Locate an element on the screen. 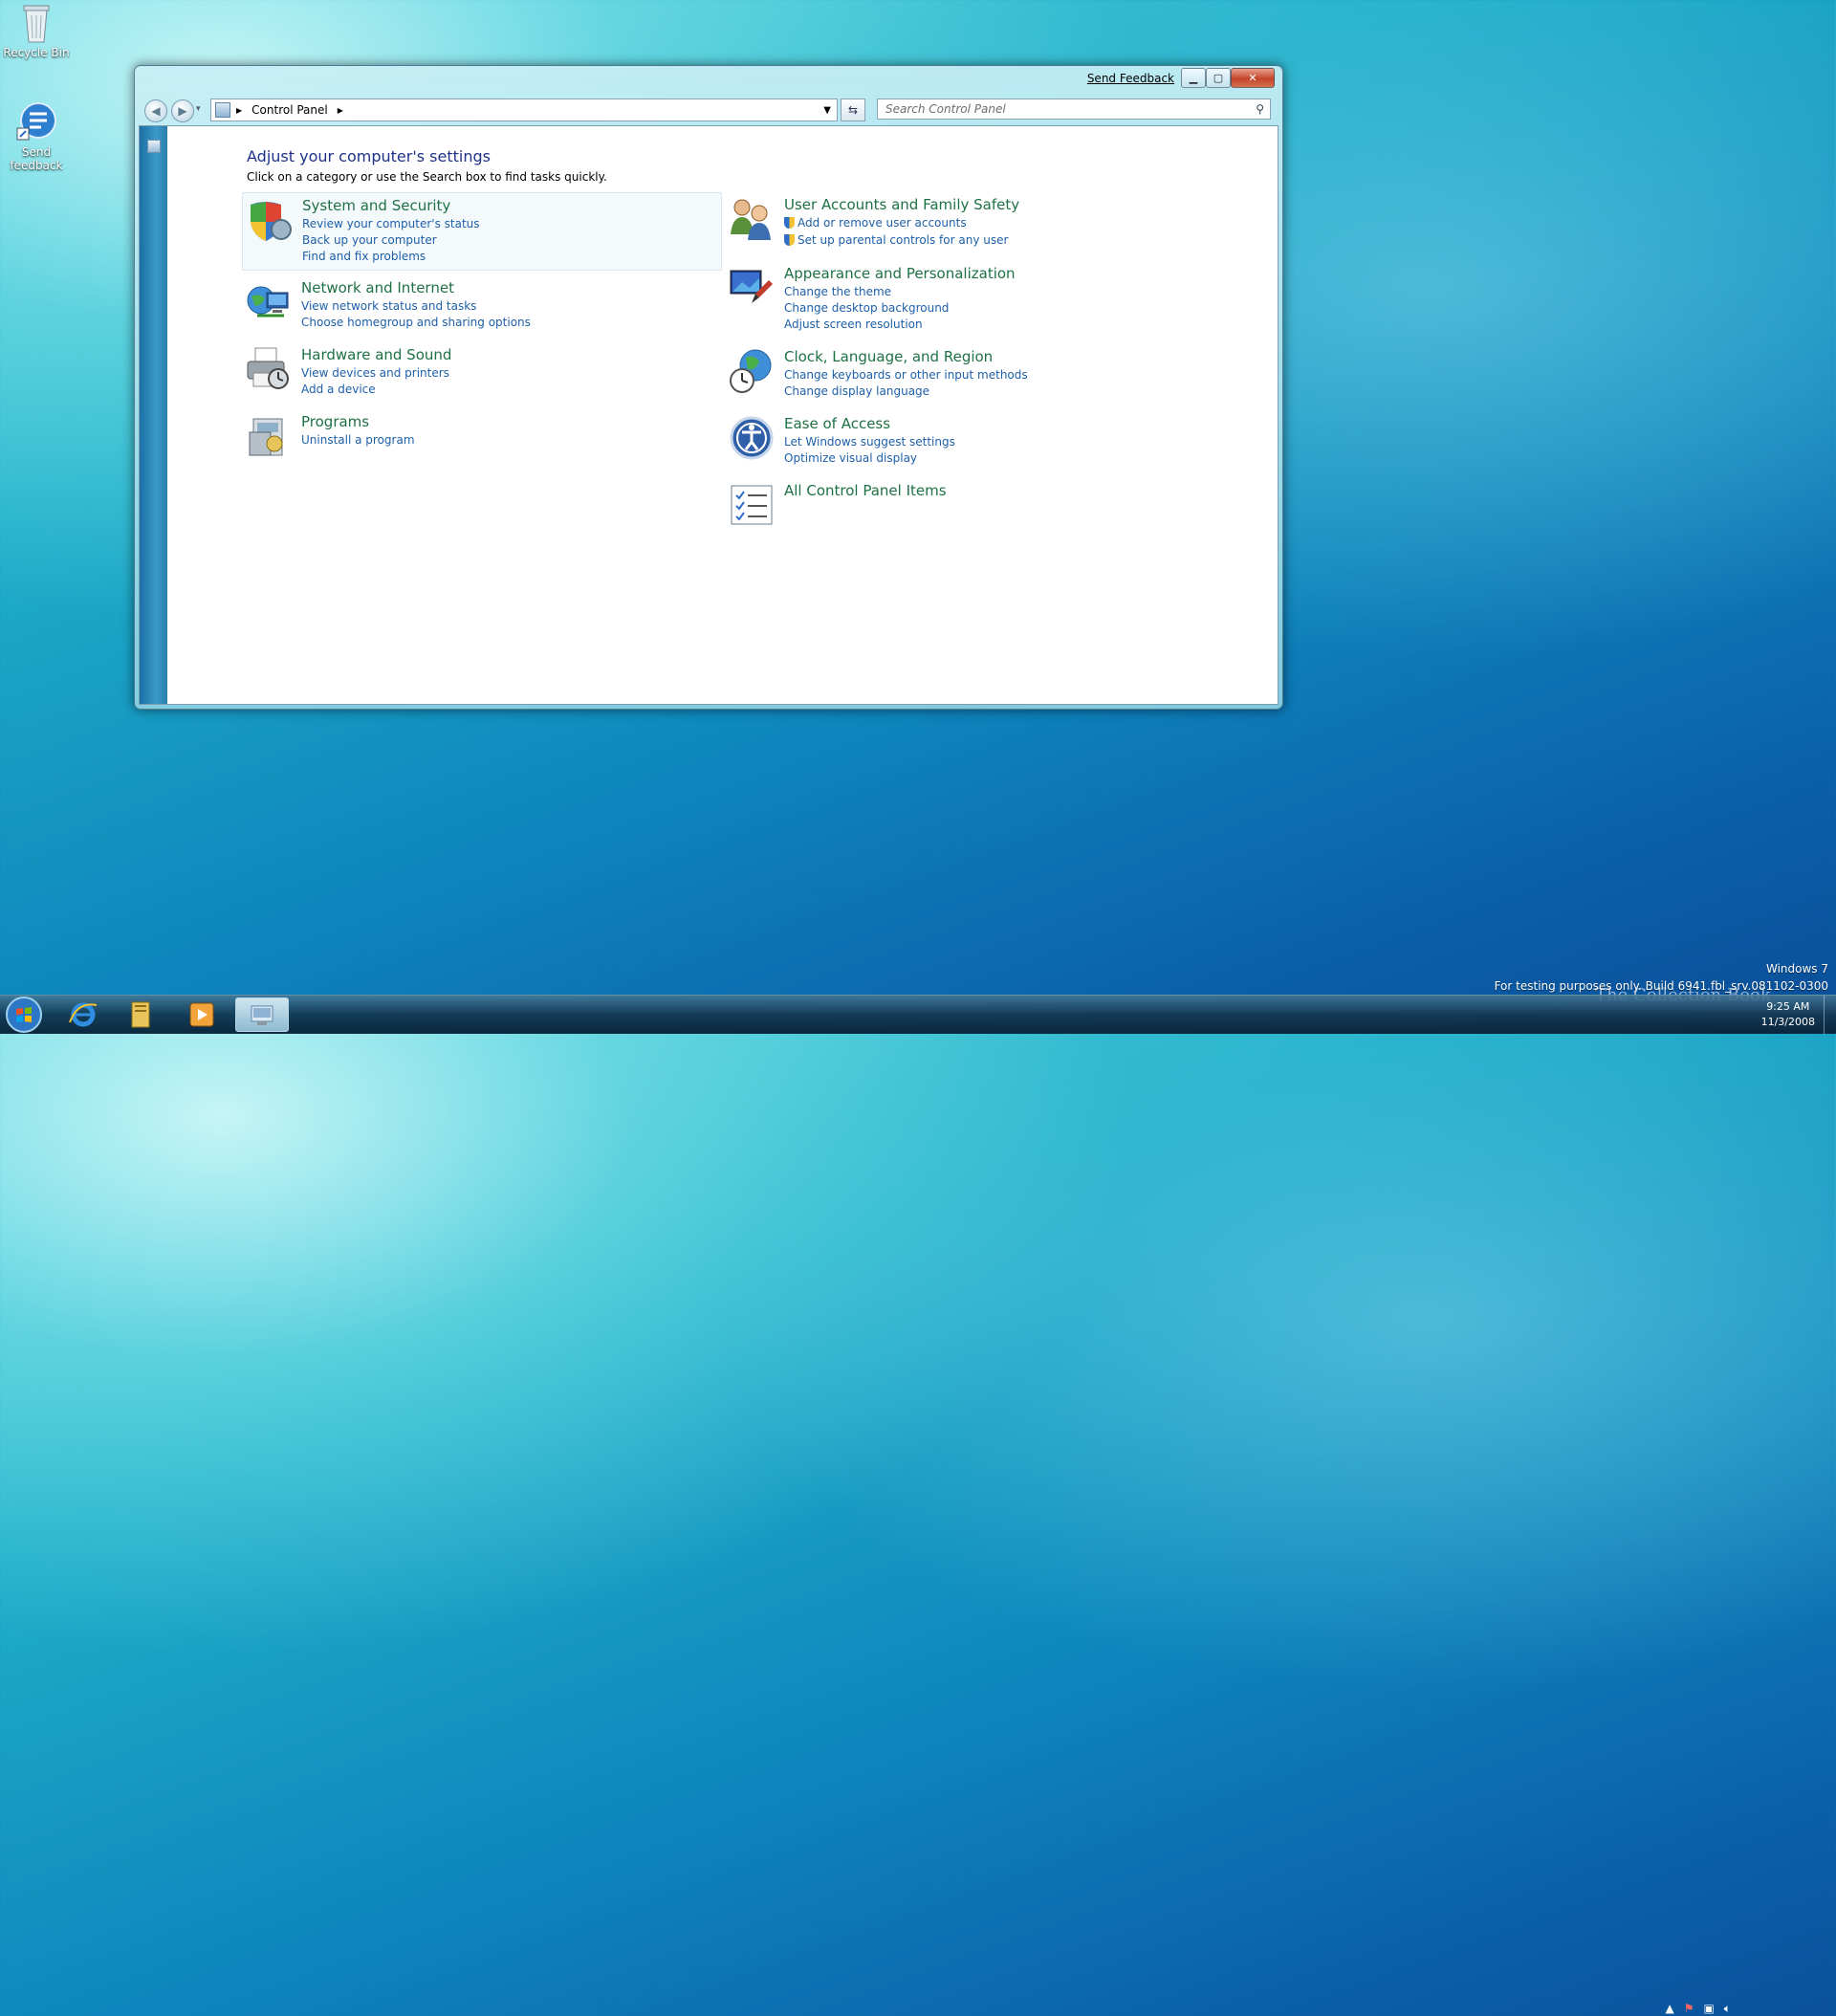 This screenshot has height=2016, width=1836. link-view-devices: View devices and printers is located at coordinates (375, 373).